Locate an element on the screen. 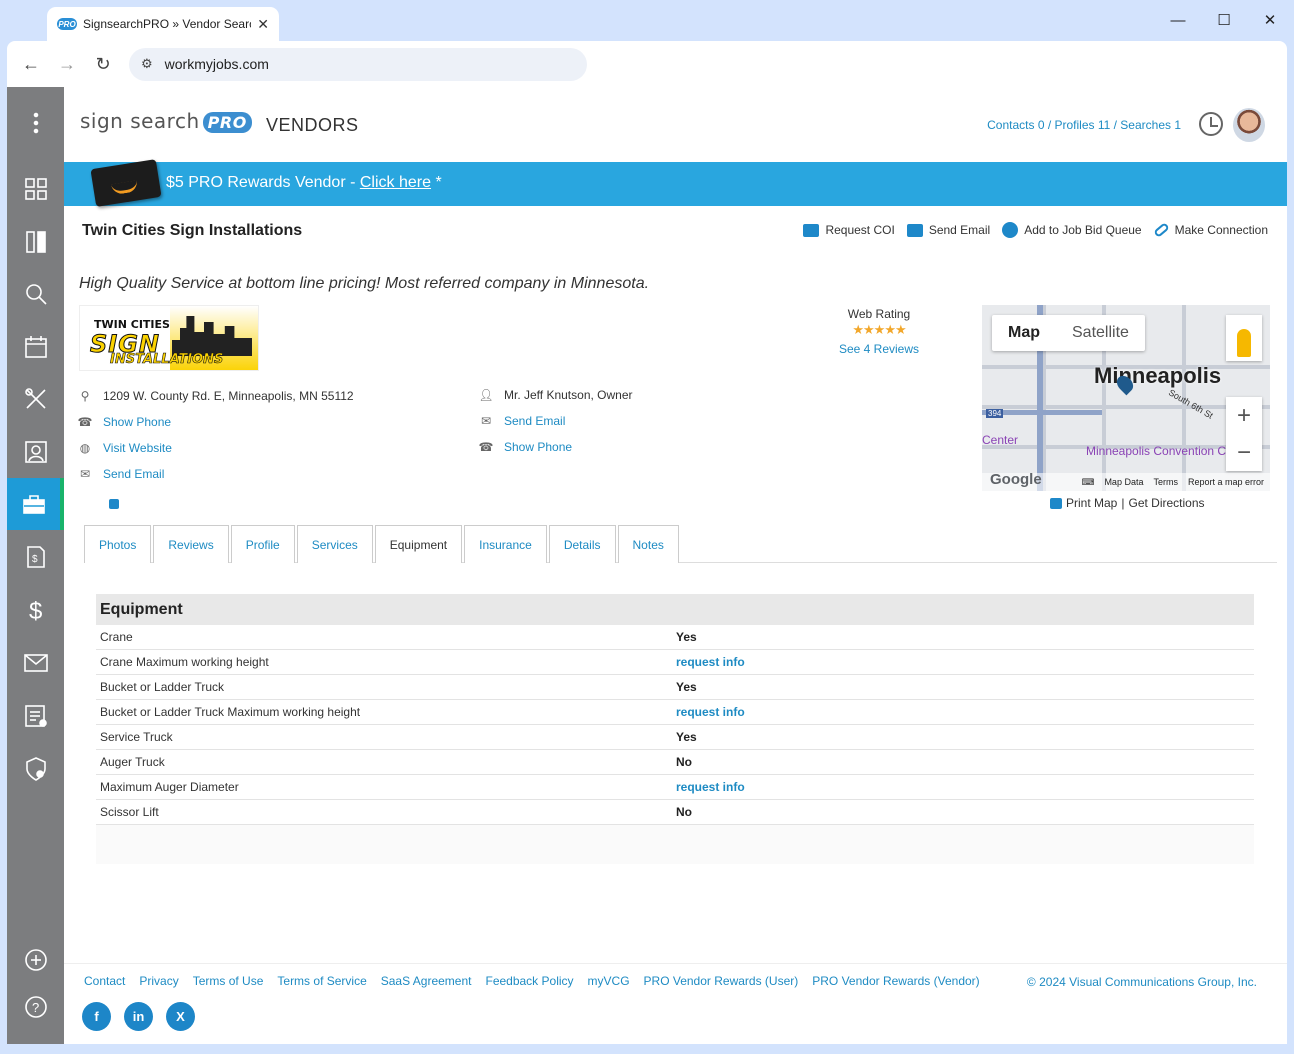 The height and width of the screenshot is (1054, 1294). social-links: f in X is located at coordinates (138, 1016).